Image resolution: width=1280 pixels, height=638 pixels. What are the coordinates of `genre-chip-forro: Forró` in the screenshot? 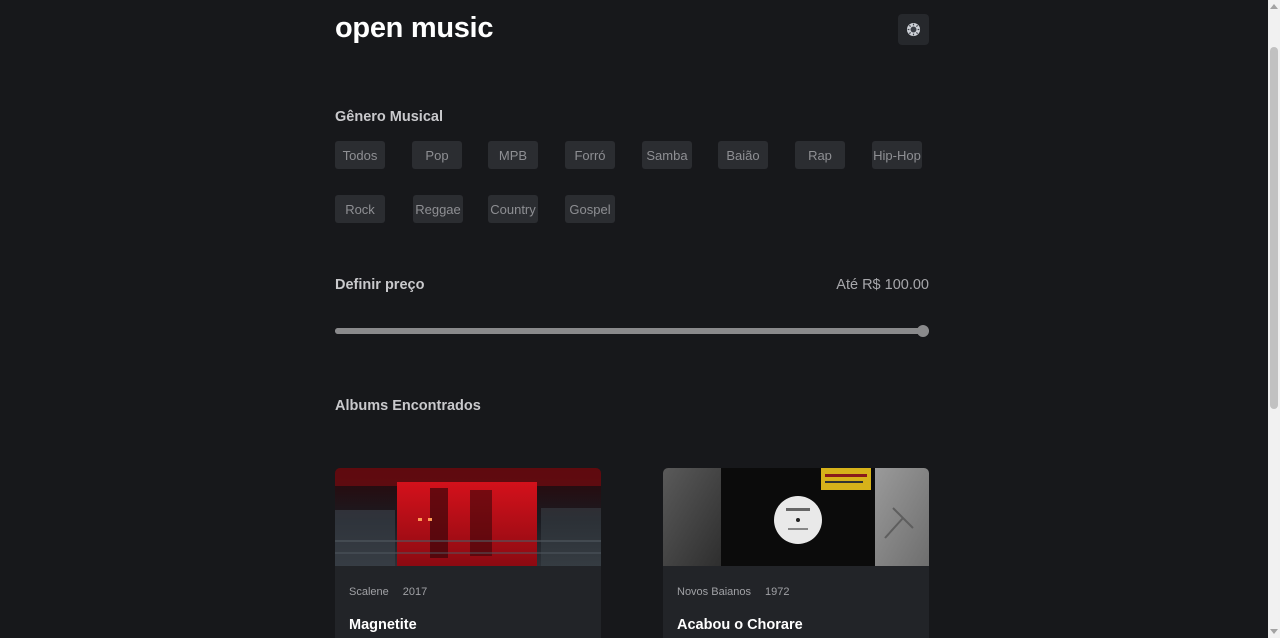 It's located at (590, 155).